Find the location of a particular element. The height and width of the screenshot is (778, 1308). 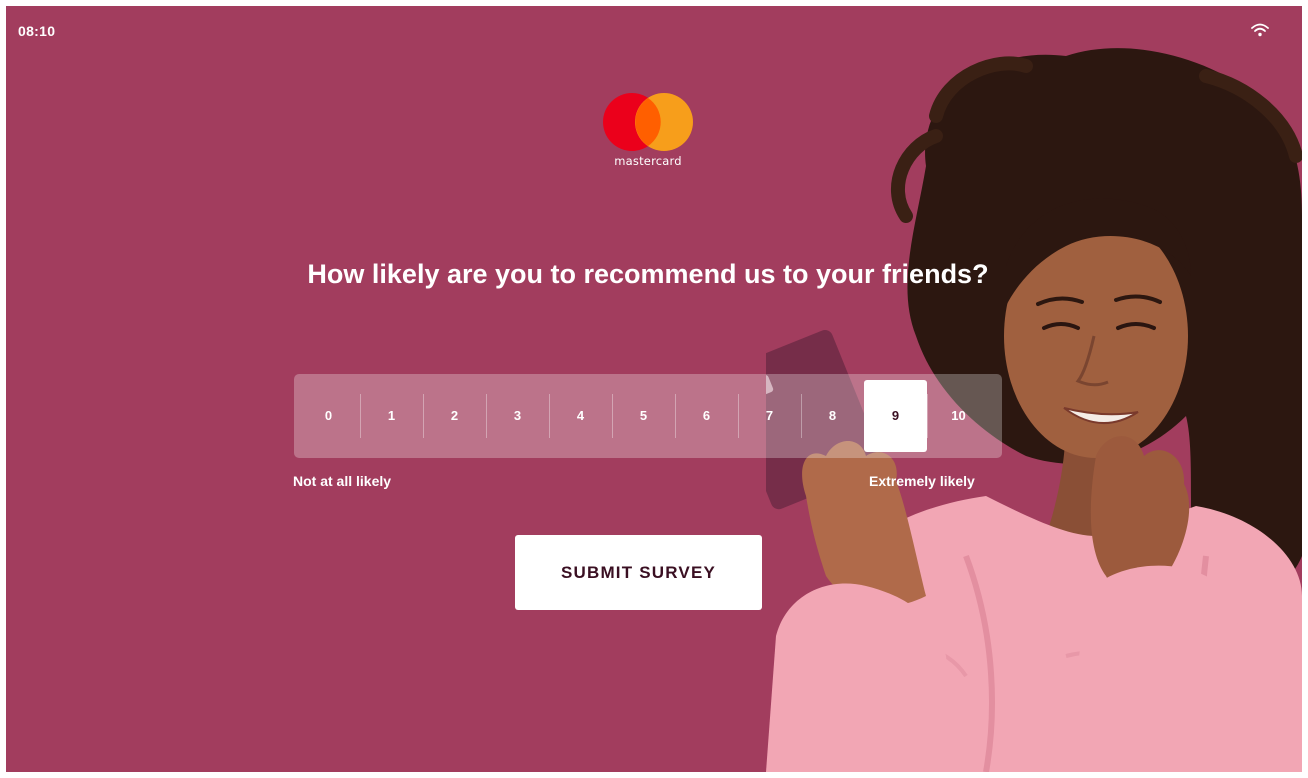

rating-scale: 0 1 2 3 4 5 6 7 8 9 10 is located at coordinates (648, 416).